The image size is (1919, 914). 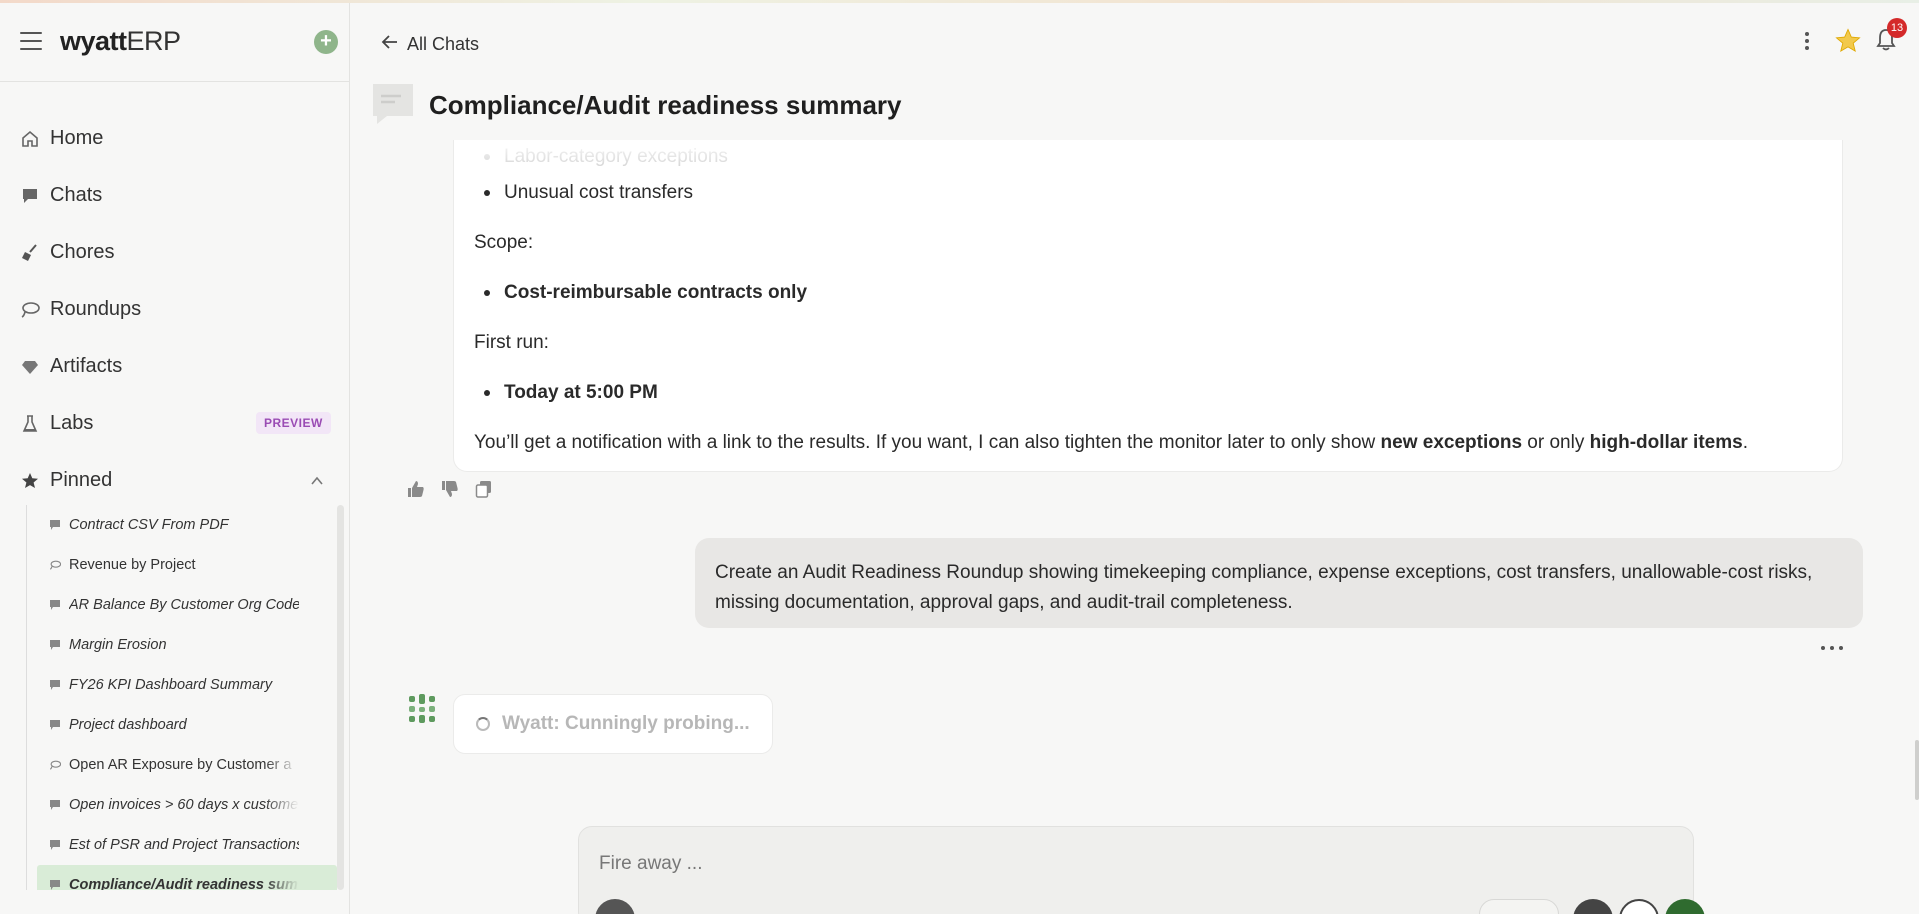 I want to click on pinned-item: Contract CSV From PDF, so click(x=182, y=525).